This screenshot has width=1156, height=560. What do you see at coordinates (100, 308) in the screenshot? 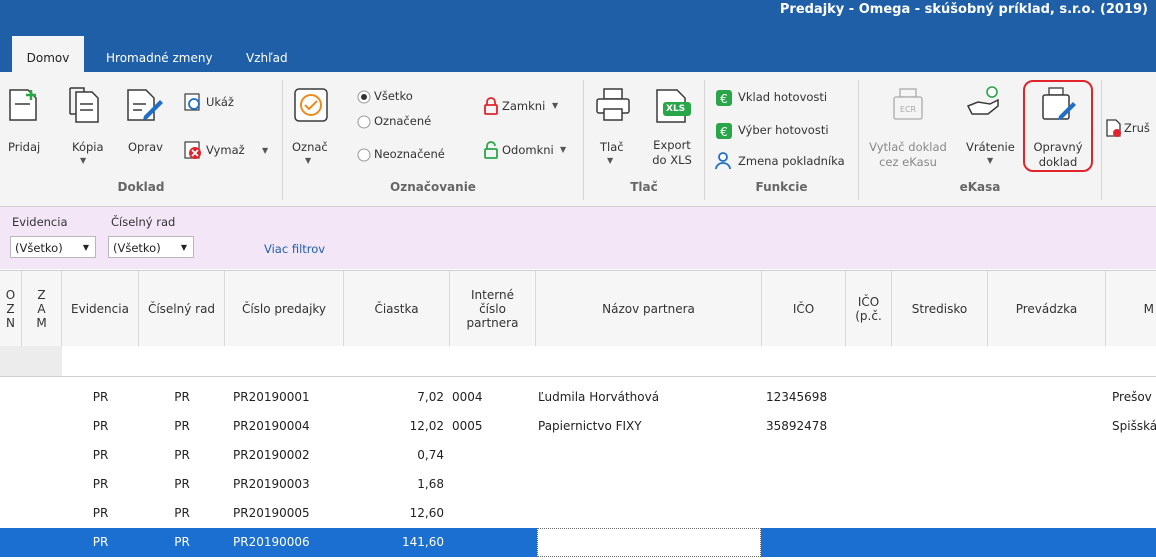
I see `col-evidencia: Evidencia` at bounding box center [100, 308].